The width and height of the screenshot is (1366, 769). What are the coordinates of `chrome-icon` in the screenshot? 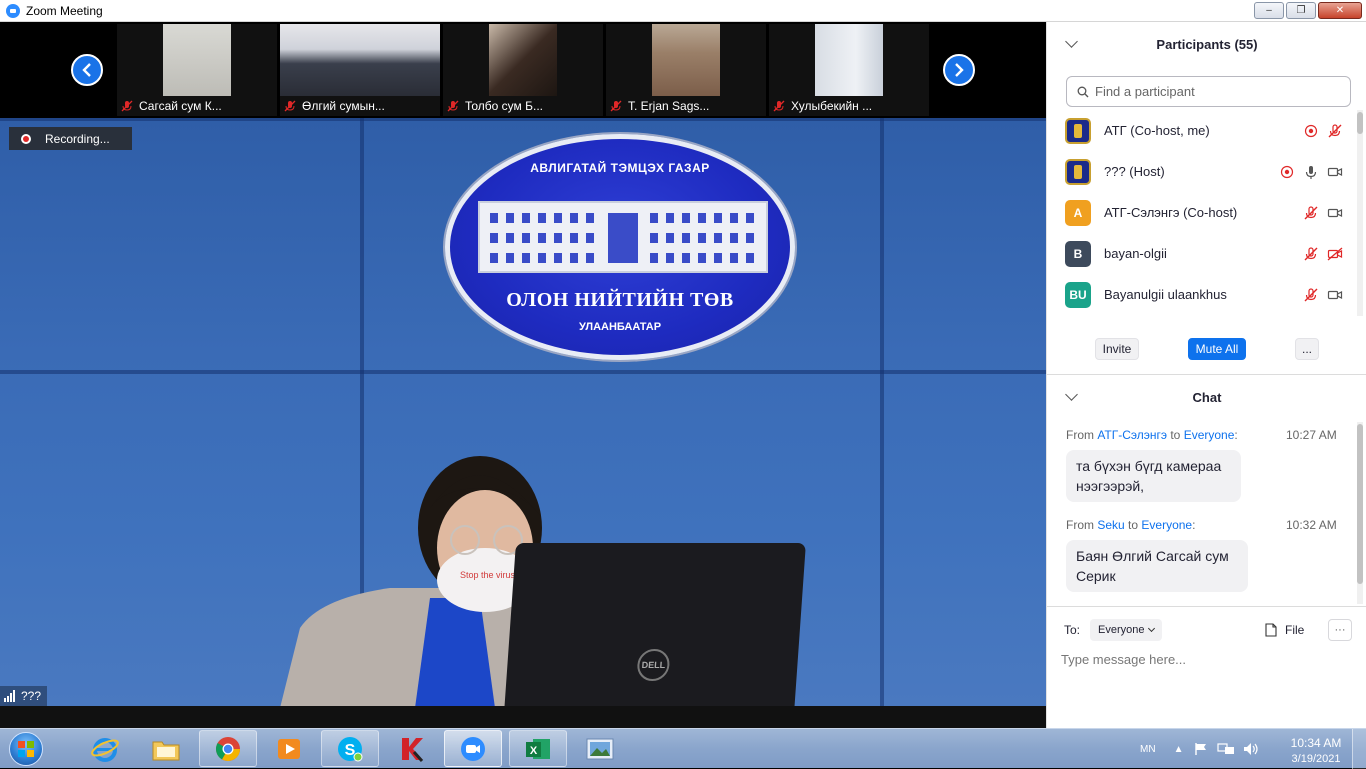 It's located at (228, 749).